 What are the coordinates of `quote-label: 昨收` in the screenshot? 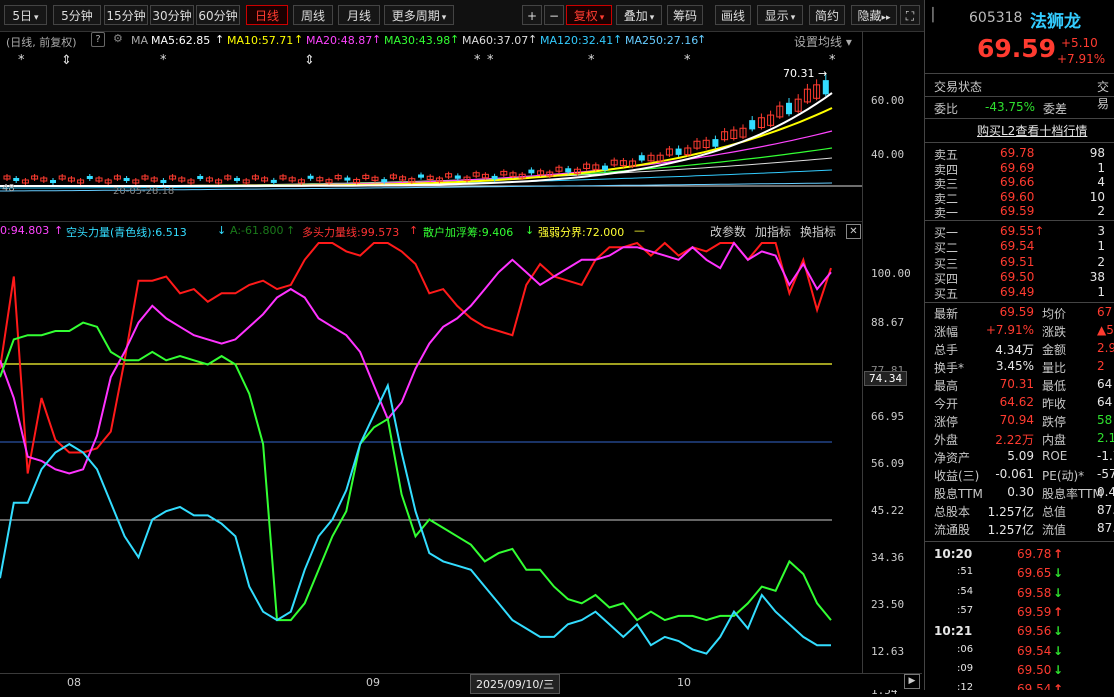 It's located at (1054, 404).